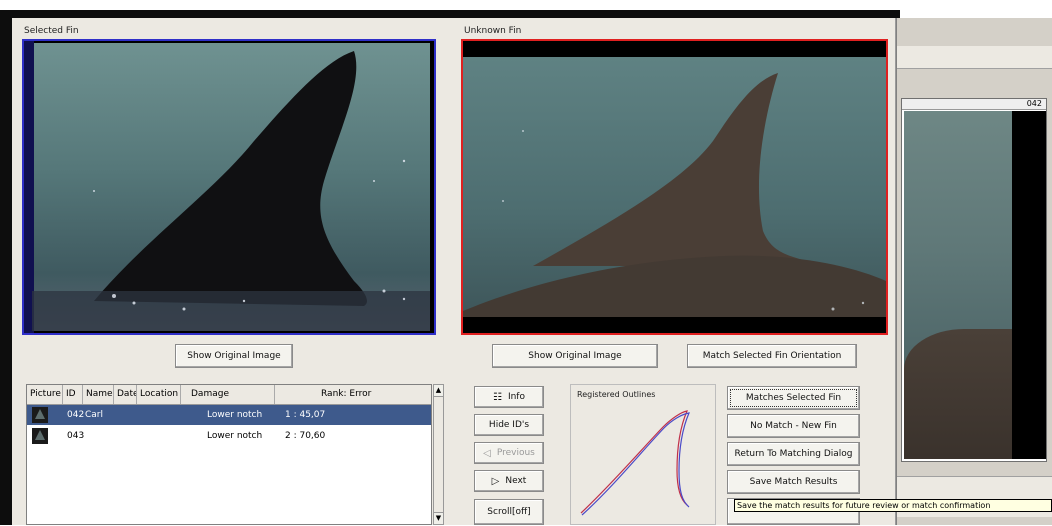  What do you see at coordinates (76, 436) in the screenshot?
I see `row-id: 043` at bounding box center [76, 436].